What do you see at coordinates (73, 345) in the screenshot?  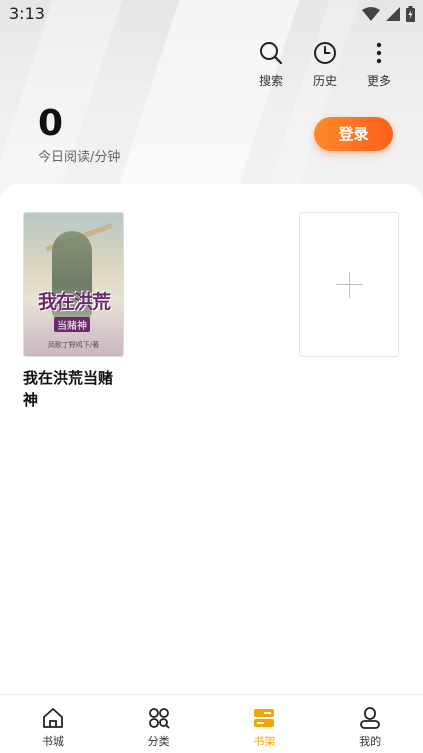 I see `cover-author: 凤歌丁野鸡下/著` at bounding box center [73, 345].